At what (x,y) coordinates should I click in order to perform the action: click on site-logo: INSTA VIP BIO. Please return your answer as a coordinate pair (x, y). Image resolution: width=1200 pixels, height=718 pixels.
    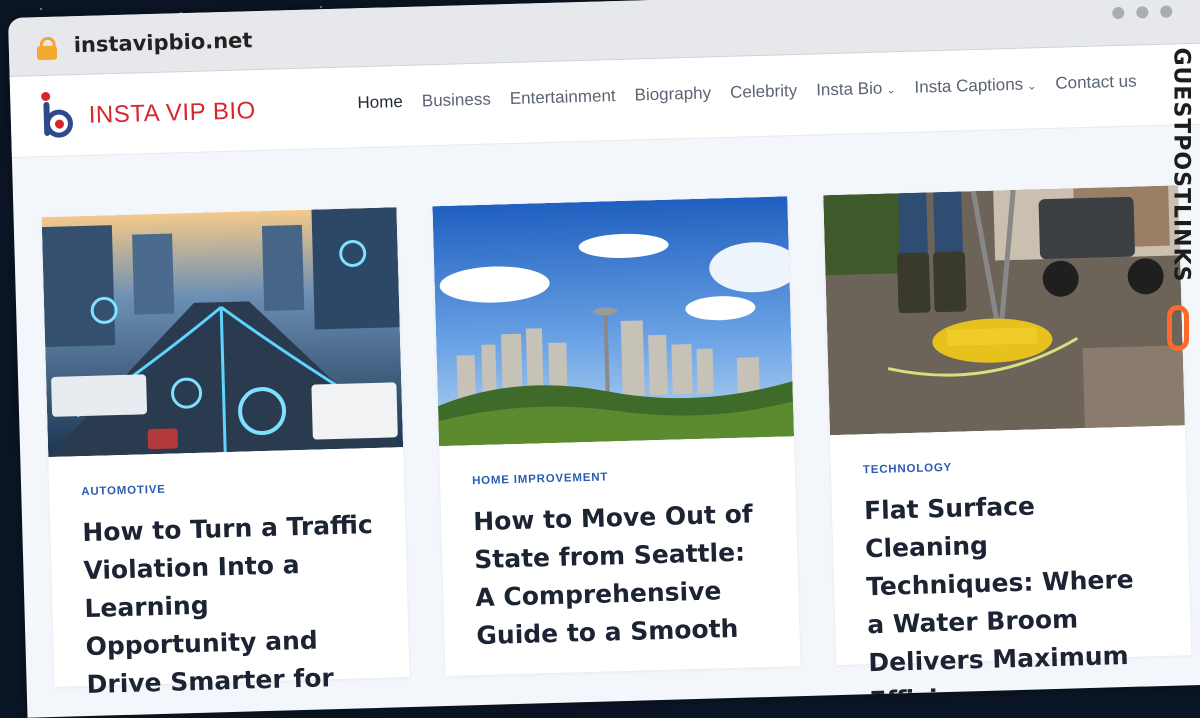
    Looking at the image, I should click on (148, 114).